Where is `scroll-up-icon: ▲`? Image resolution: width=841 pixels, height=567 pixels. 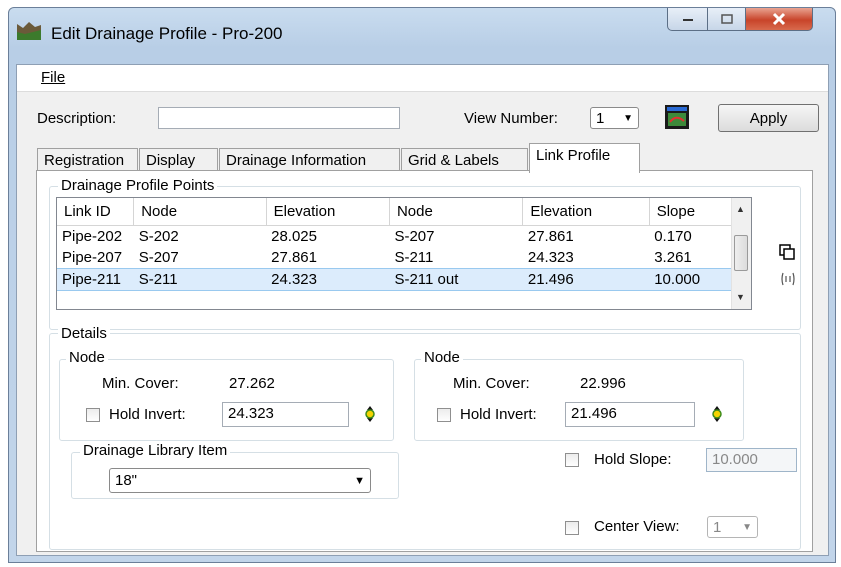
scroll-up-icon: ▲ is located at coordinates (740, 209).